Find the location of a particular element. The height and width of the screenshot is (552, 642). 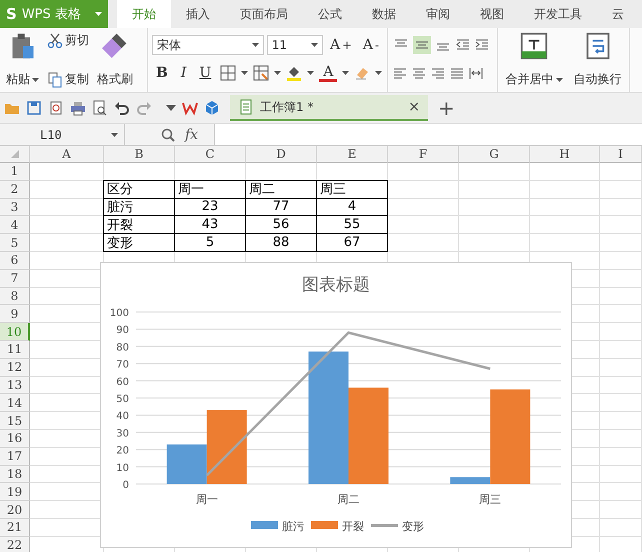

axis-tick-label: 30 is located at coordinates (122, 434).